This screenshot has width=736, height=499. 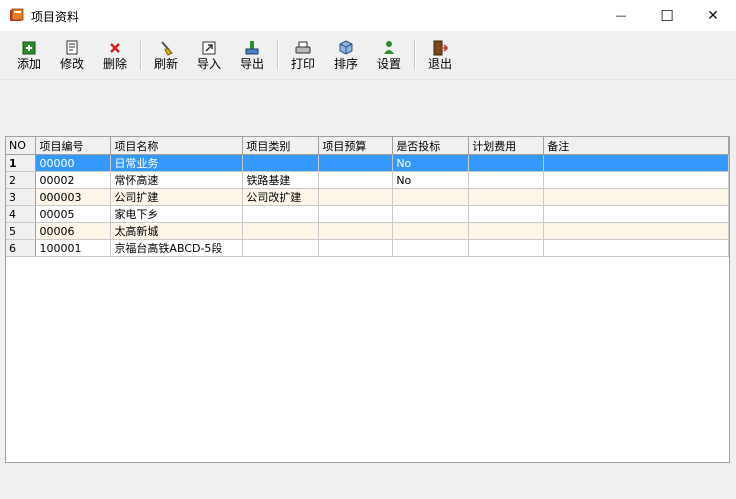 What do you see at coordinates (55, 17) in the screenshot?
I see `window-title: 项目资料` at bounding box center [55, 17].